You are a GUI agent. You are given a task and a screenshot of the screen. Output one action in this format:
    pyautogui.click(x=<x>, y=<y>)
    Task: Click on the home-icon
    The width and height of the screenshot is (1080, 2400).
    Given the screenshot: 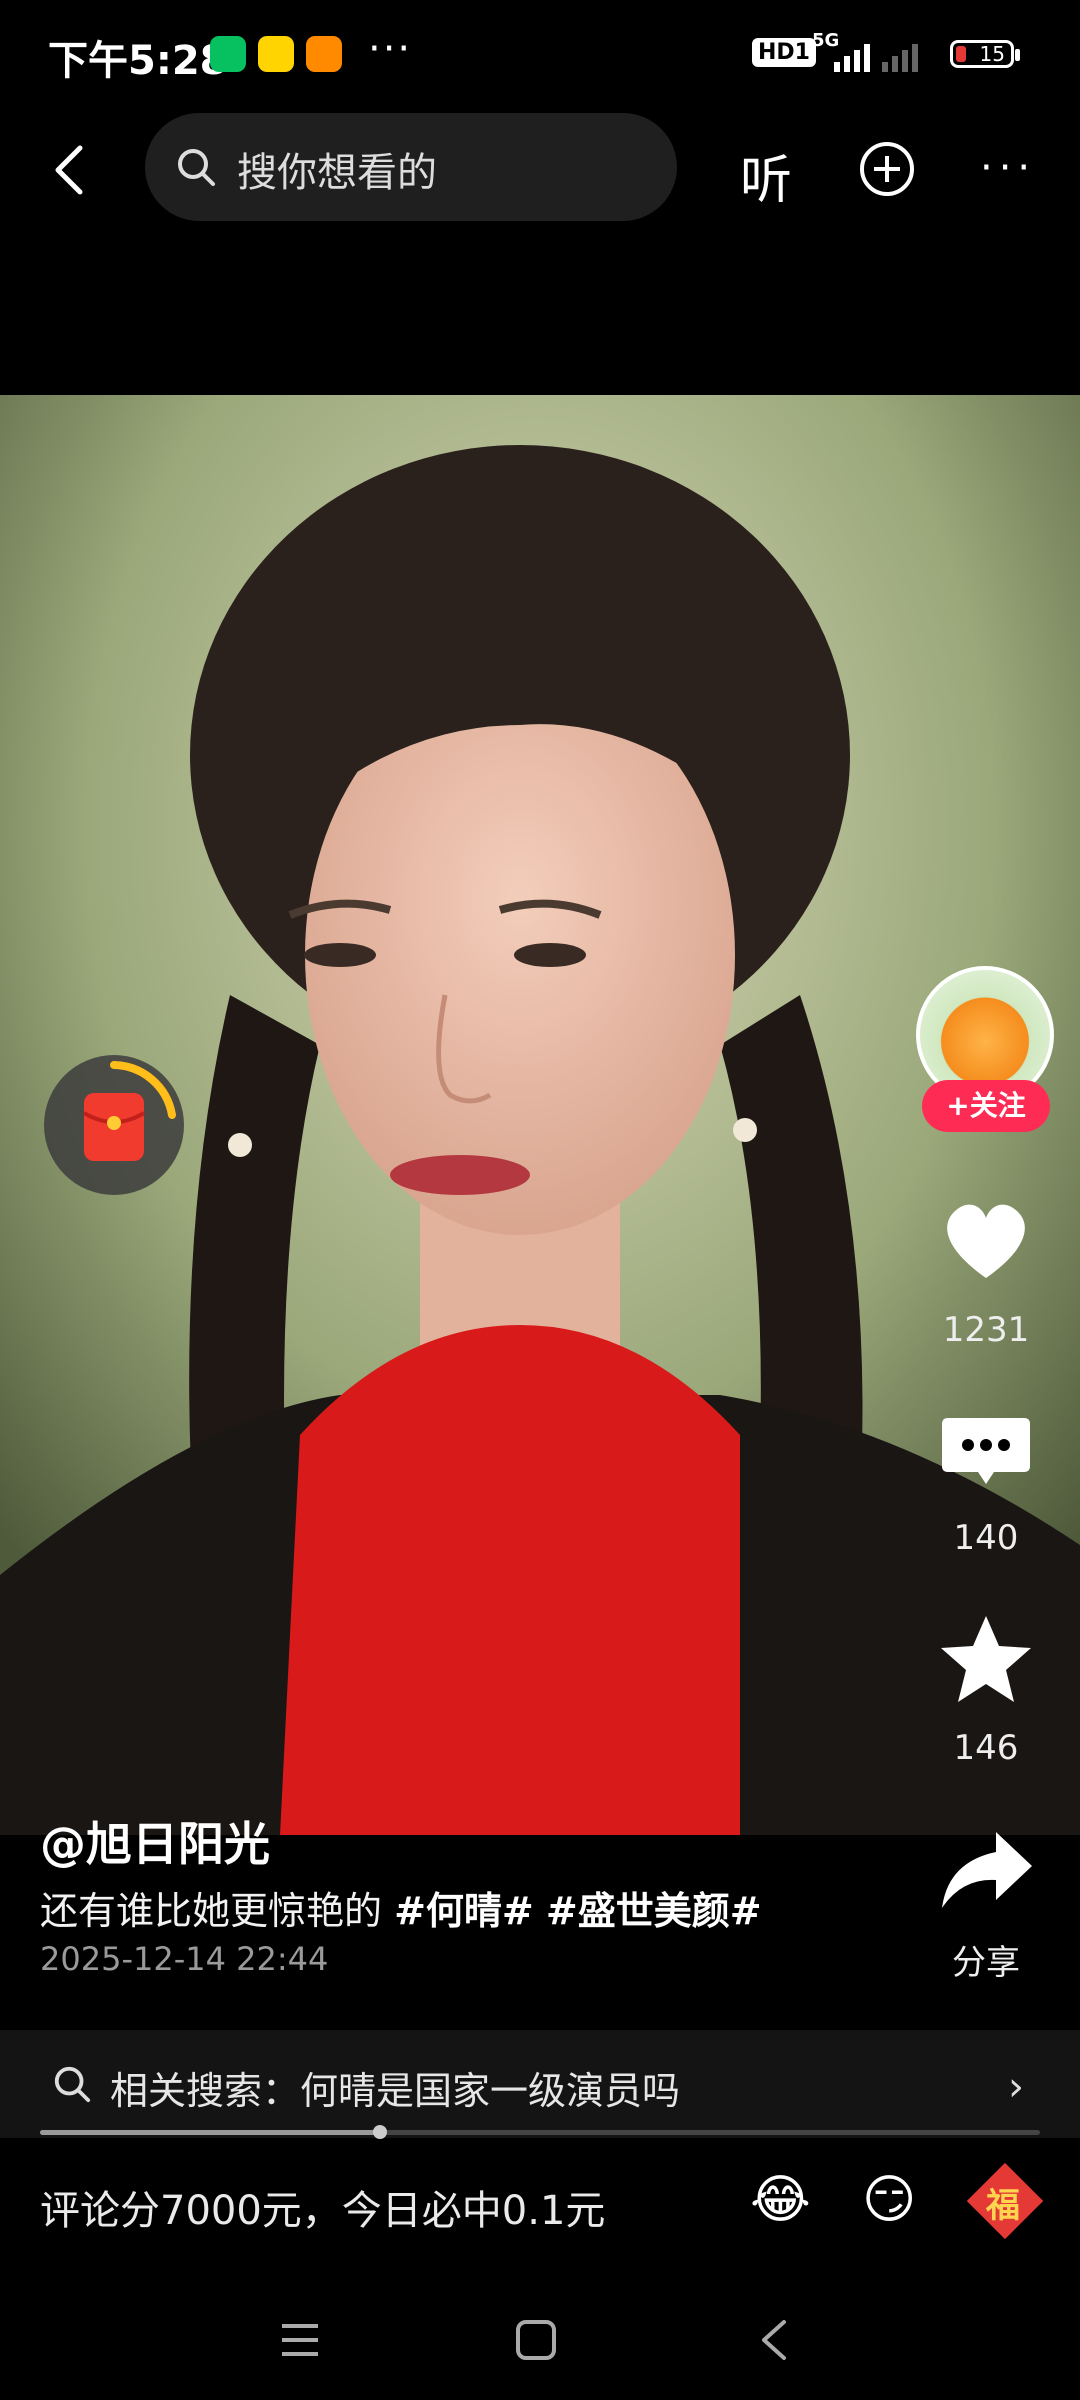 What is the action you would take?
    pyautogui.click(x=536, y=2340)
    